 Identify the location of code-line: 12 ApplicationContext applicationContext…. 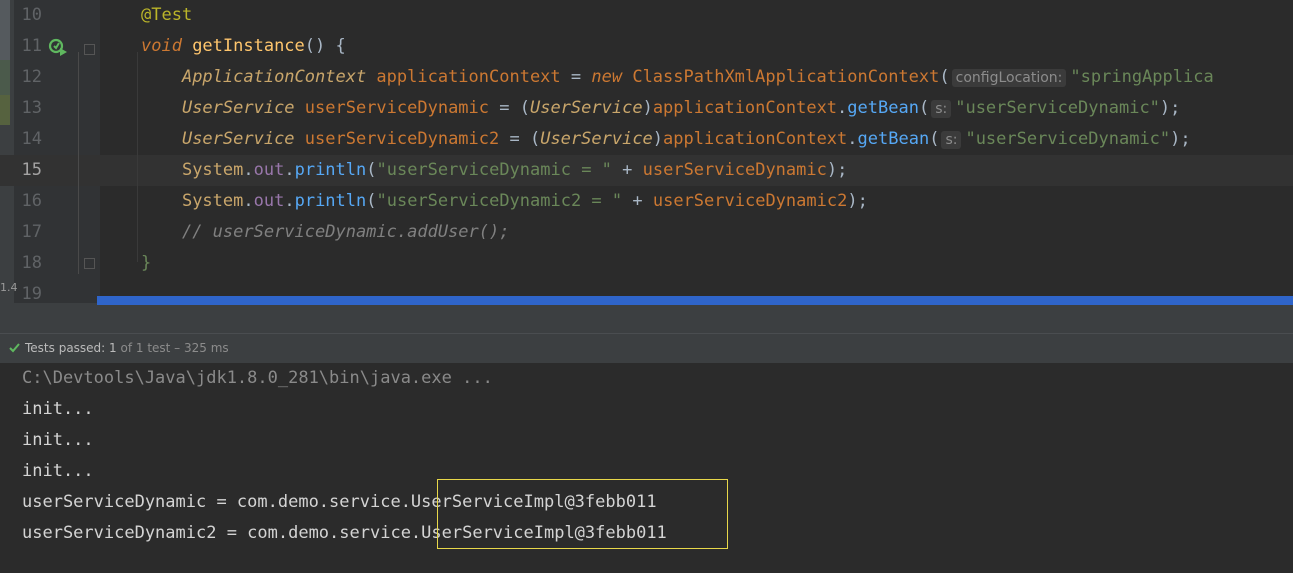
(646, 77).